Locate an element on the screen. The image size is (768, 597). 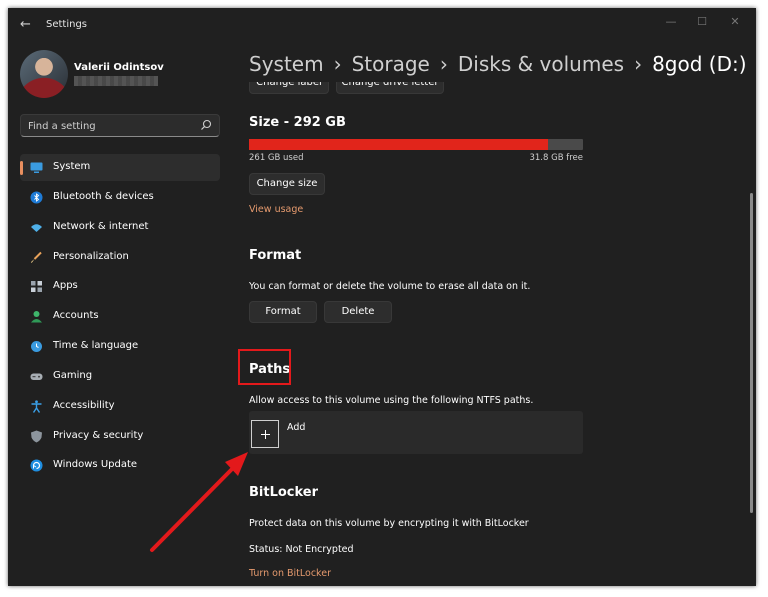
title-bar: ← Settings — ☐ ✕ is located at coordinates (382, 24).